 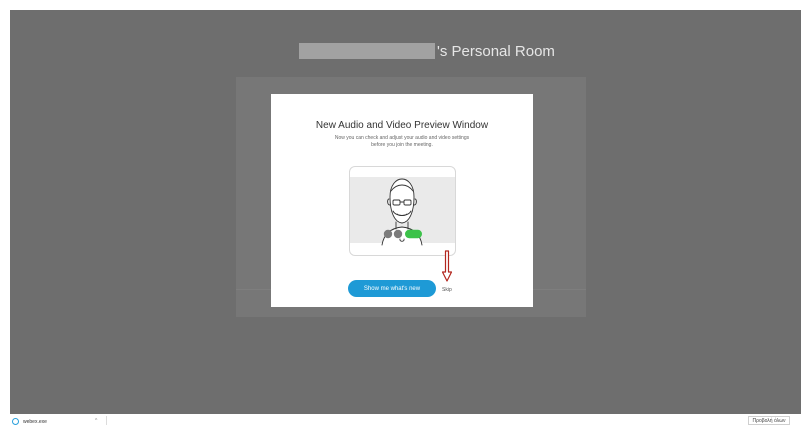 I want to click on dialog-title: New Audio and Video Preview Window, so click(x=402, y=125).